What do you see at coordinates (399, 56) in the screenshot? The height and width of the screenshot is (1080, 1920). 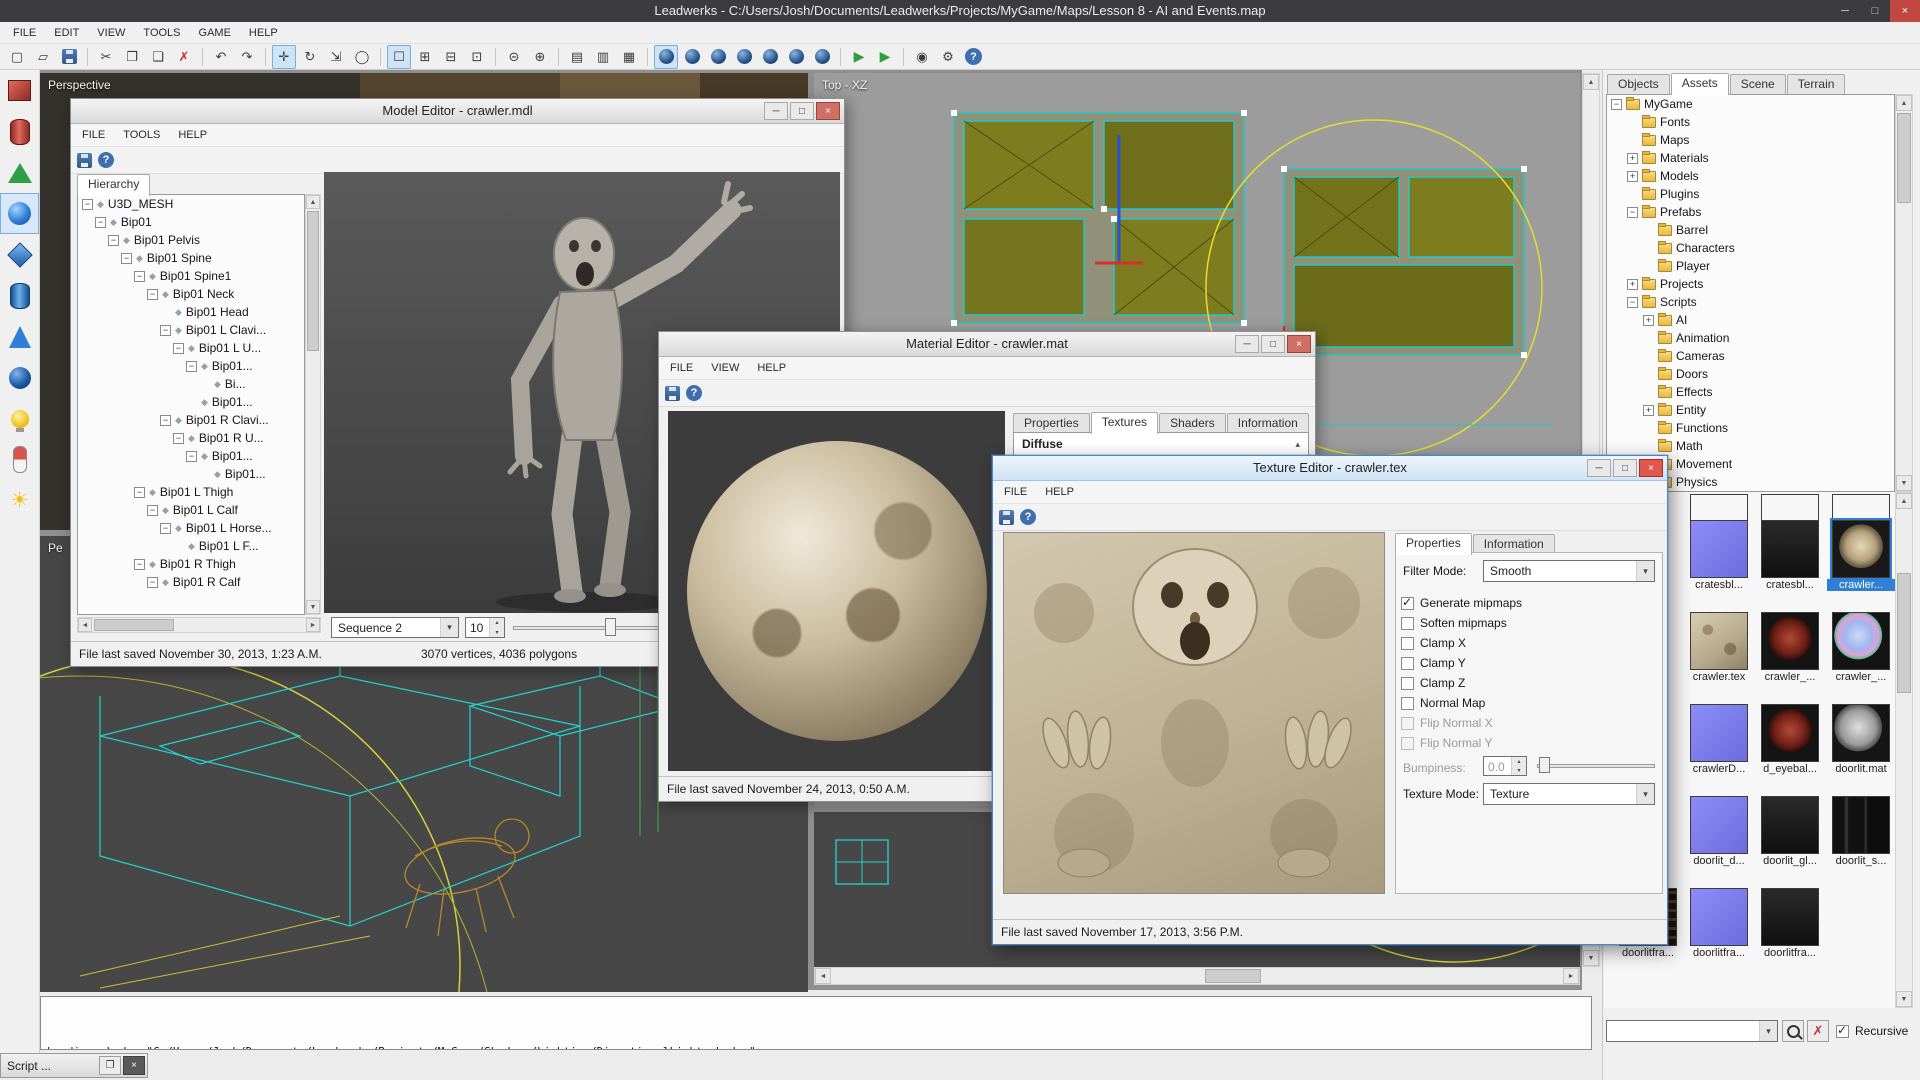 I see `select-tool-button: ☐` at bounding box center [399, 56].